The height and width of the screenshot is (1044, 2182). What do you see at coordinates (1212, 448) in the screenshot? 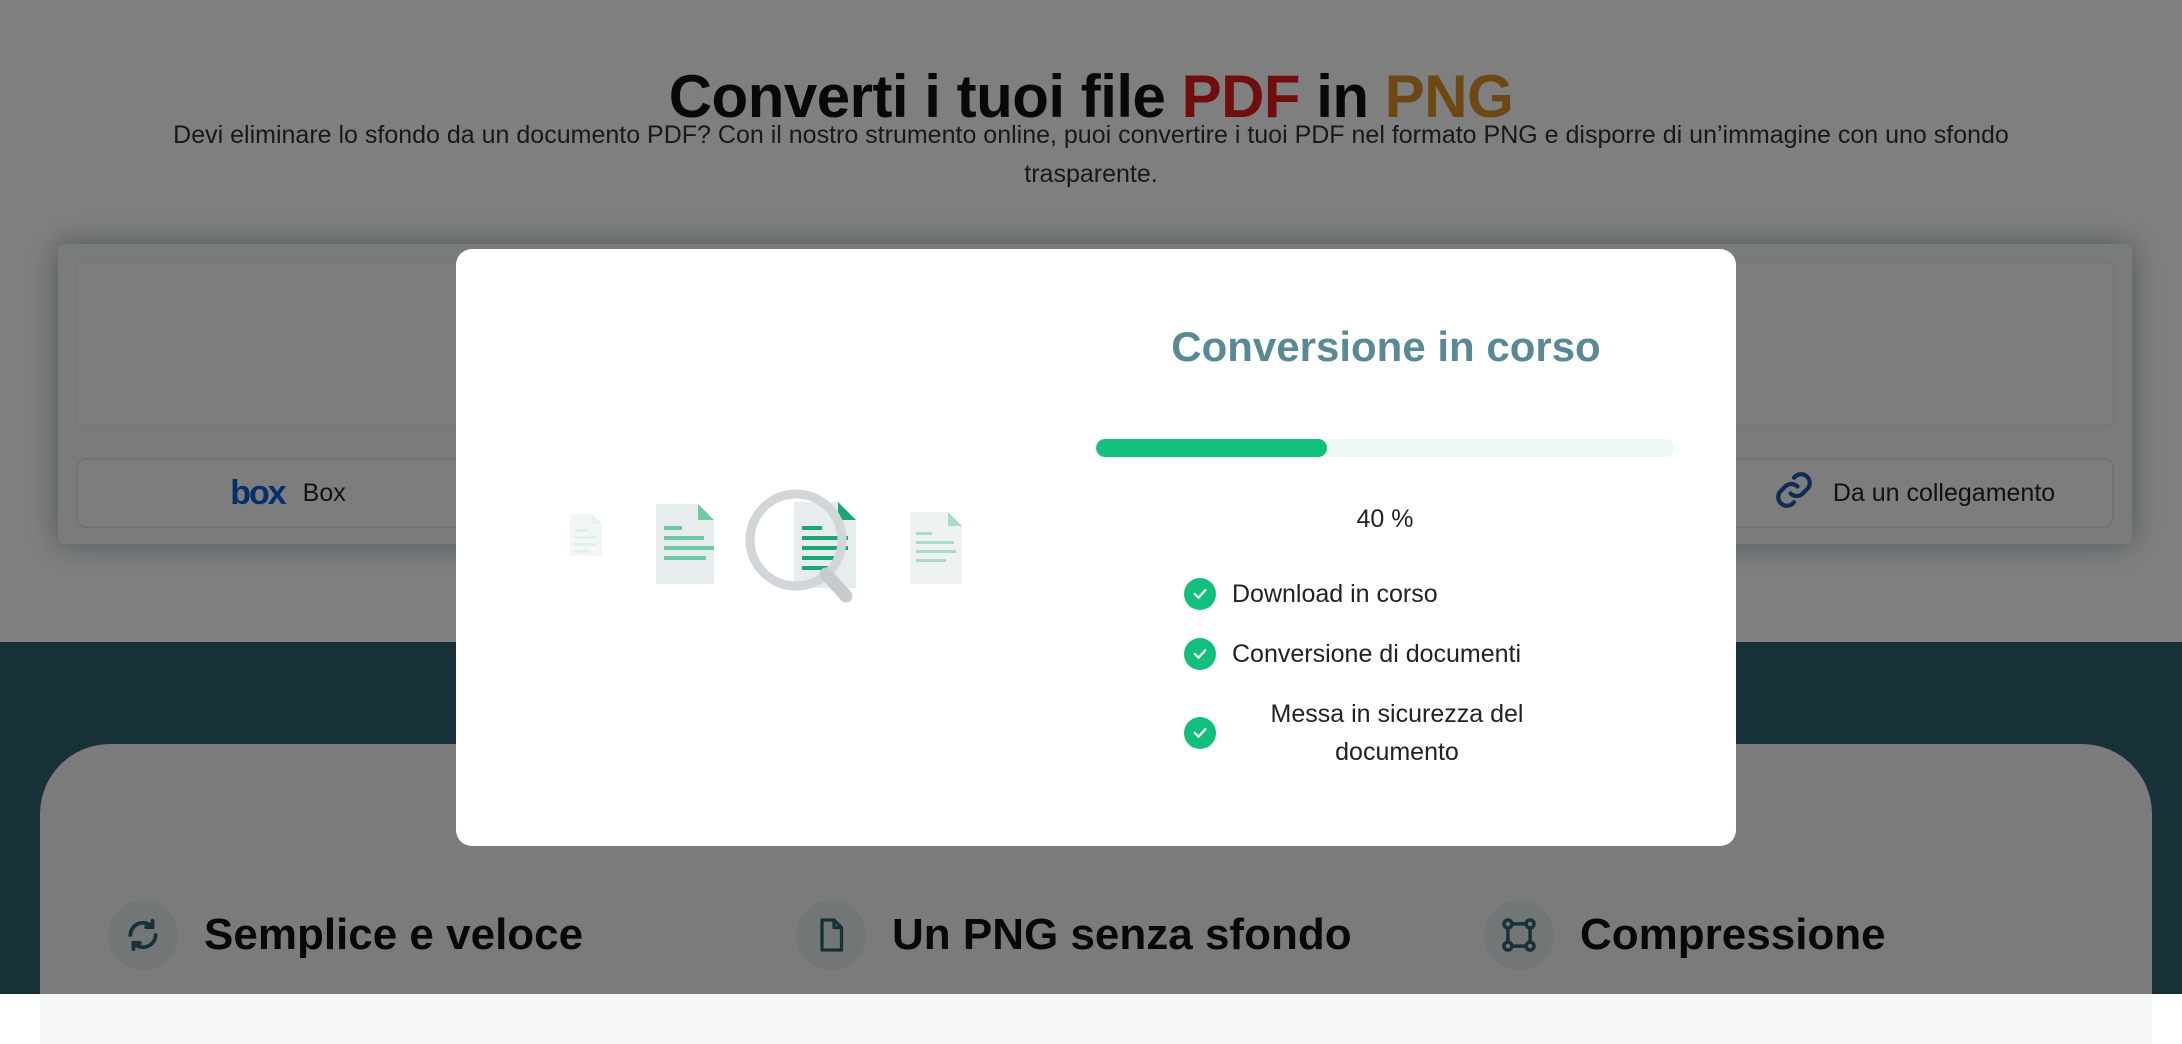
I see `progress-bar-fill` at bounding box center [1212, 448].